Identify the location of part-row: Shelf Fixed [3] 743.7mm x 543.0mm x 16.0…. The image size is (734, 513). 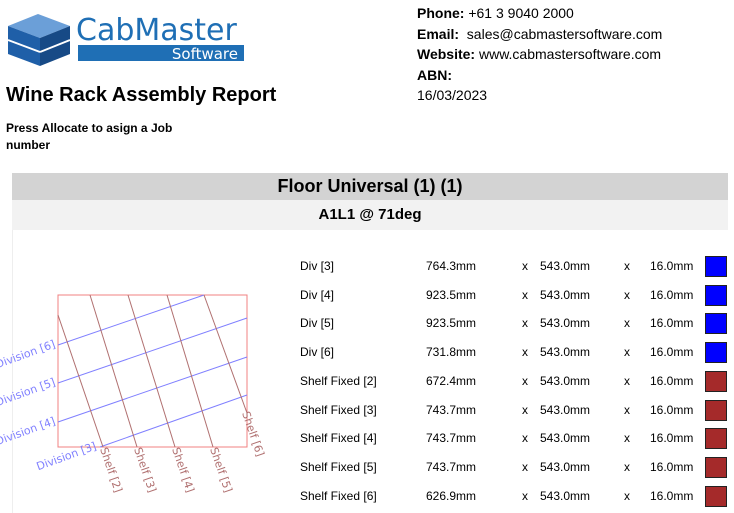
(517, 410).